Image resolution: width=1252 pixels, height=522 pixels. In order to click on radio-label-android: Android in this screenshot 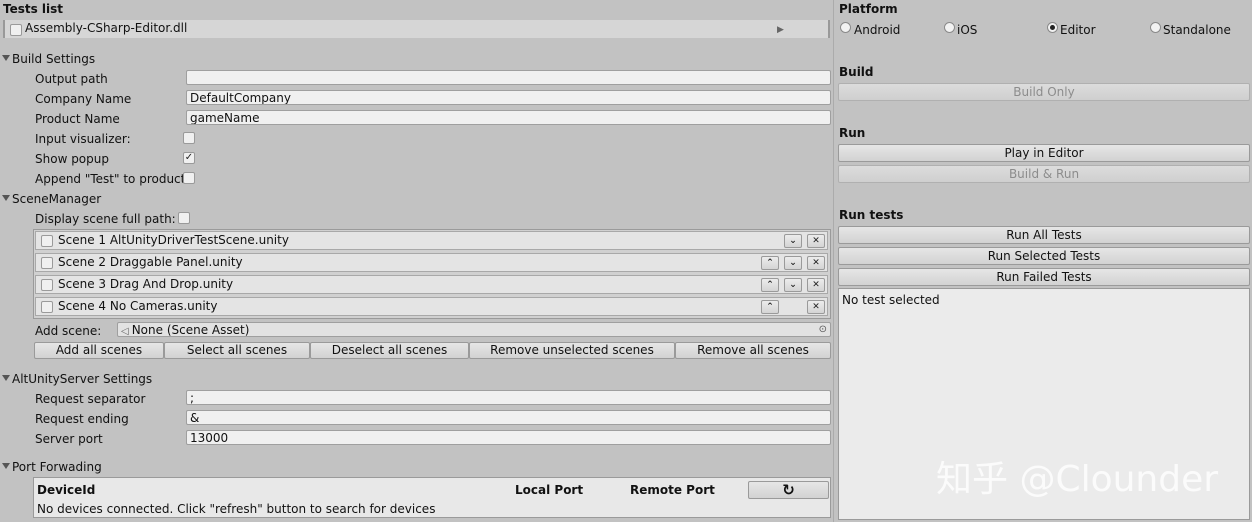, I will do `click(877, 30)`.